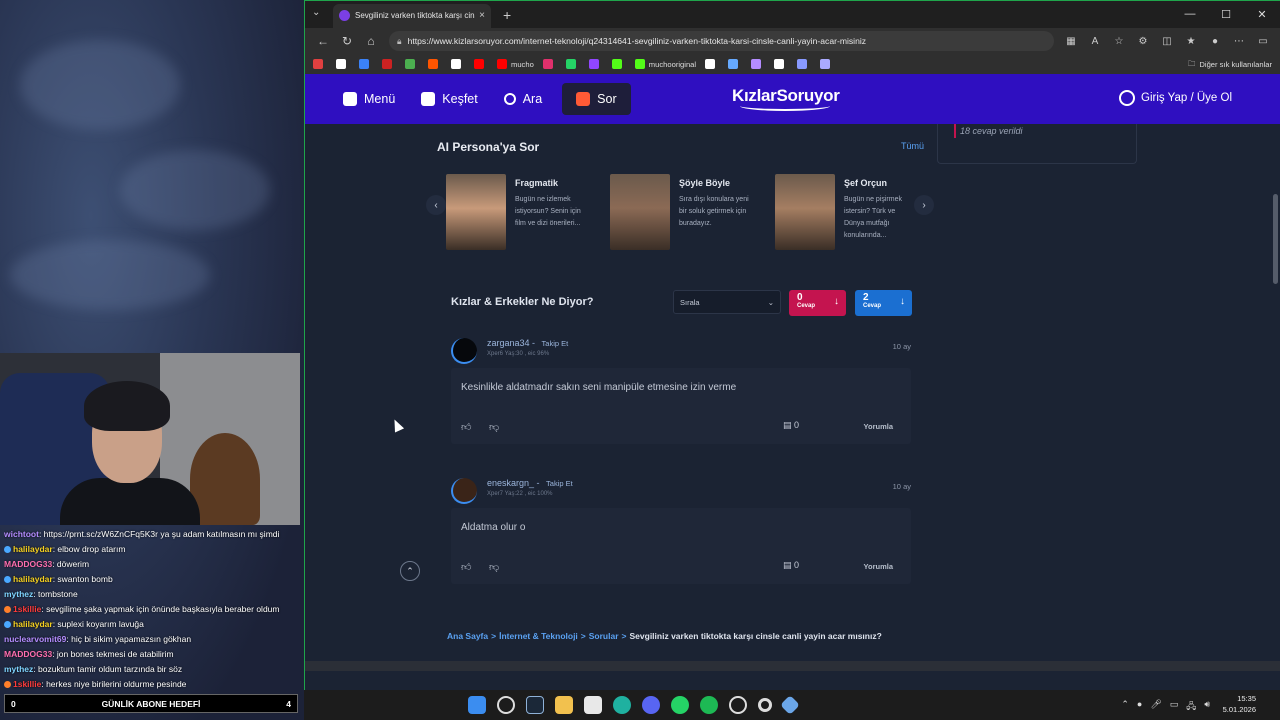 Image resolution: width=1280 pixels, height=720 pixels. What do you see at coordinates (738, 705) in the screenshot?
I see `obs-icon` at bounding box center [738, 705].